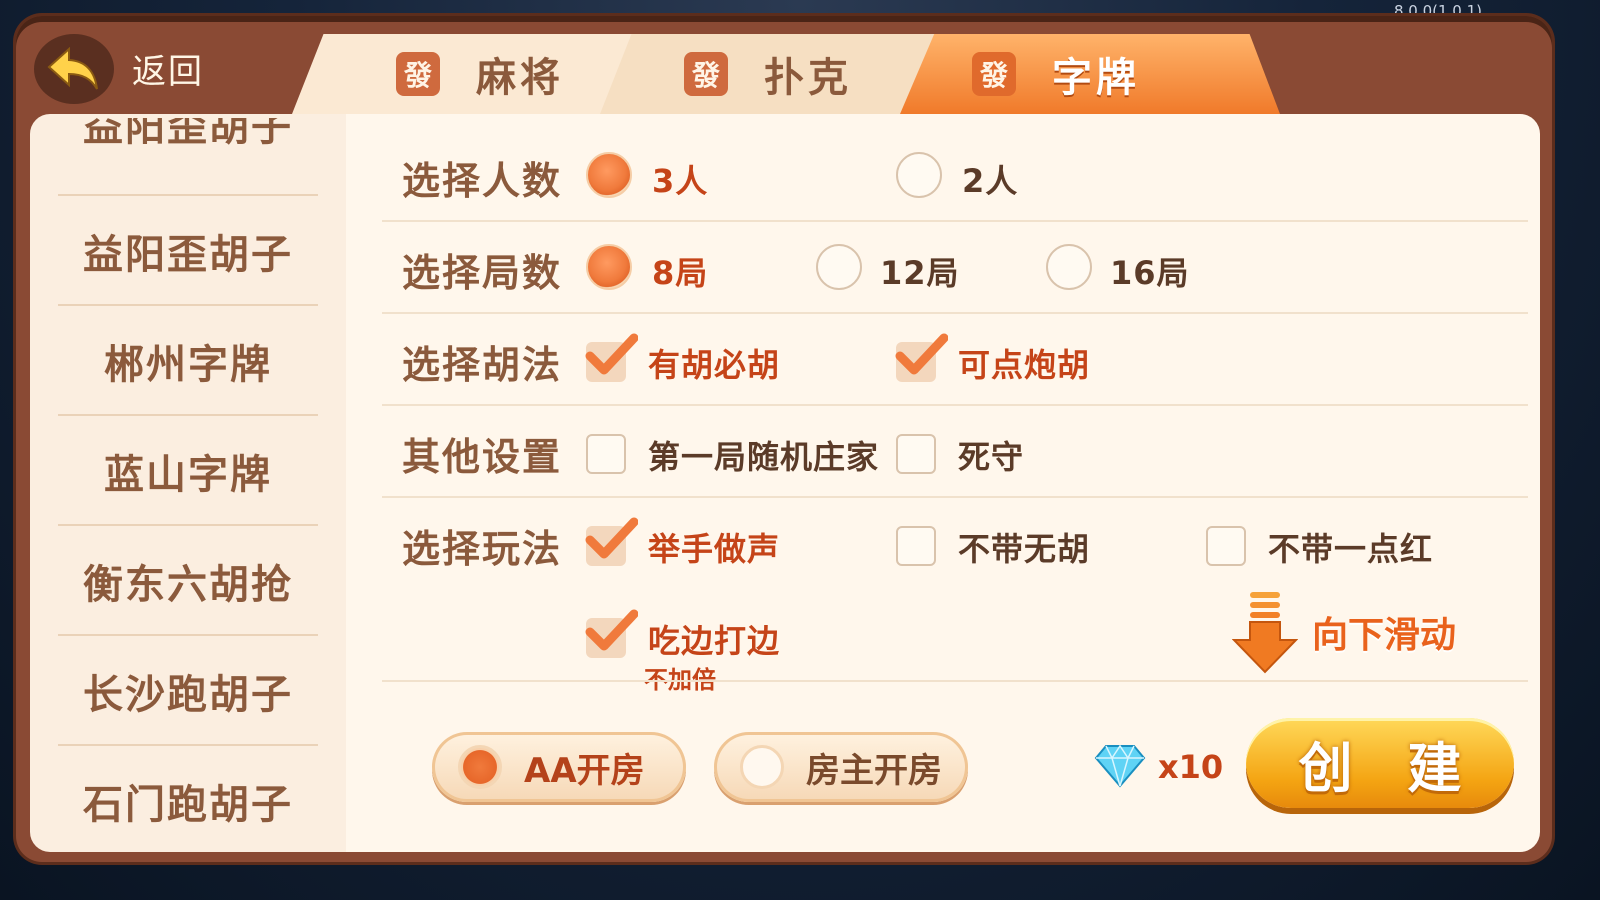 This screenshot has width=1600, height=900. What do you see at coordinates (714, 547) in the screenshot?
I see `play-option-1: 举手做声` at bounding box center [714, 547].